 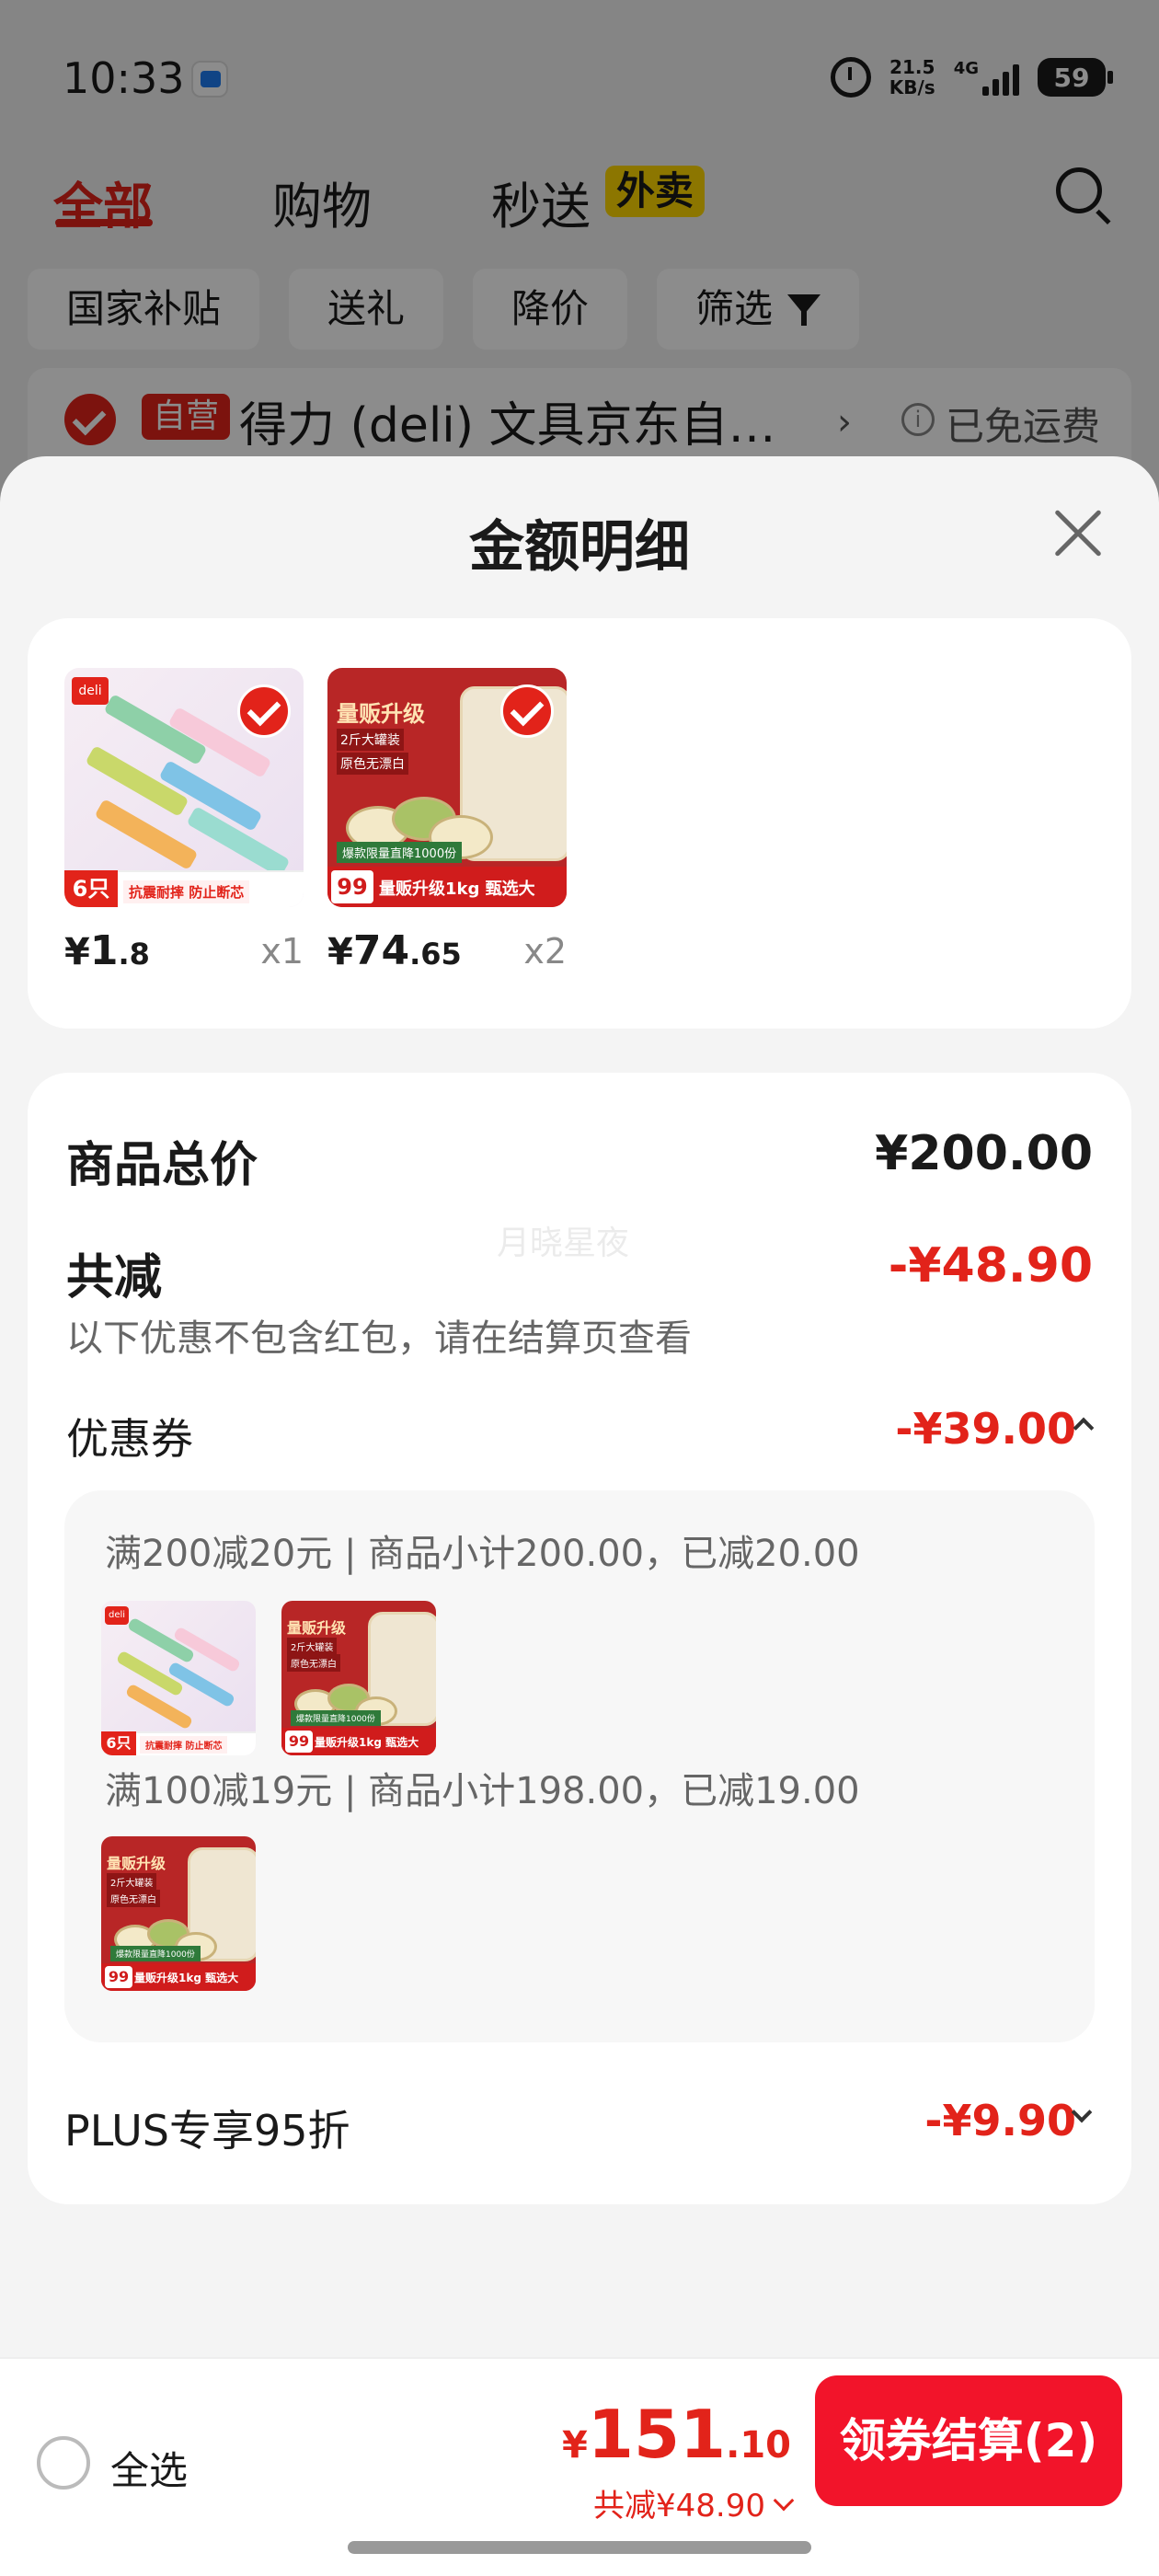 I want to click on sheet-title: 金额明细, so click(x=579, y=547).